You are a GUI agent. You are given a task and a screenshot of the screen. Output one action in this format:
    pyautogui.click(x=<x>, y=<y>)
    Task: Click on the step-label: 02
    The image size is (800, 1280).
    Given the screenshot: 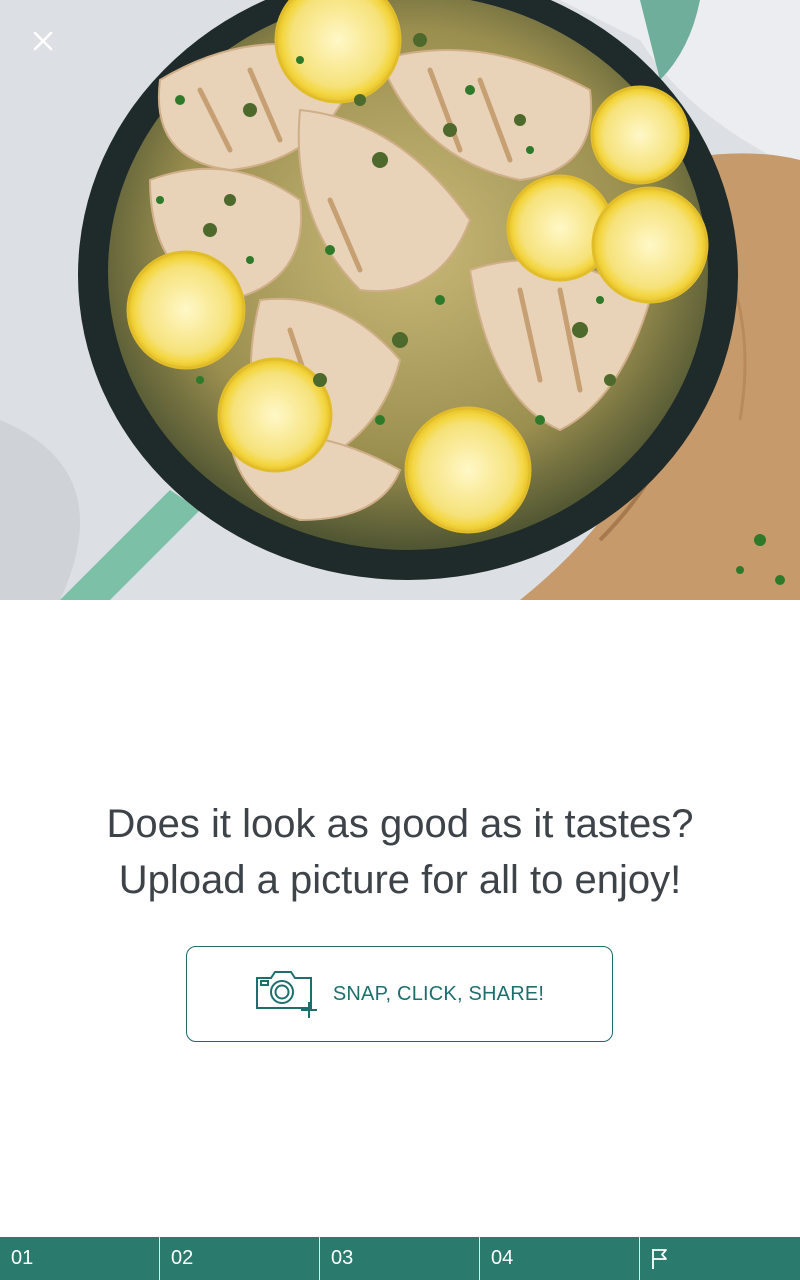 What is the action you would take?
    pyautogui.click(x=182, y=1258)
    